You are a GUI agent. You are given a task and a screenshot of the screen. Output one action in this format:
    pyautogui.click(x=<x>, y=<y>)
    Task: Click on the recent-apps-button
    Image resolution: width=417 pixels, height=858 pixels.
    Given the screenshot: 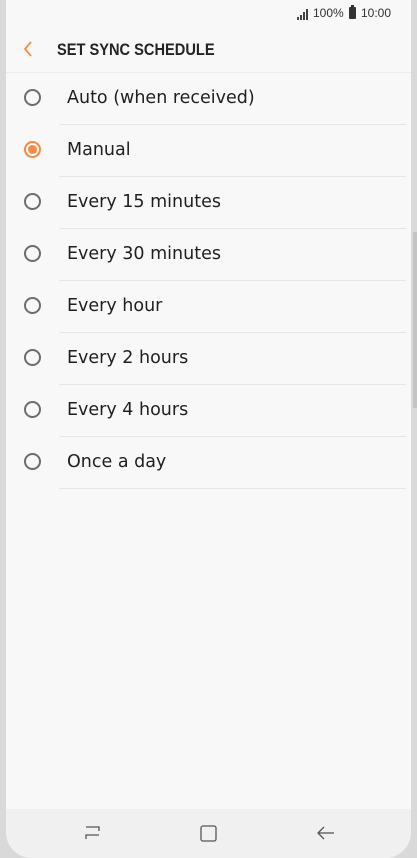 What is the action you would take?
    pyautogui.click(x=93, y=833)
    